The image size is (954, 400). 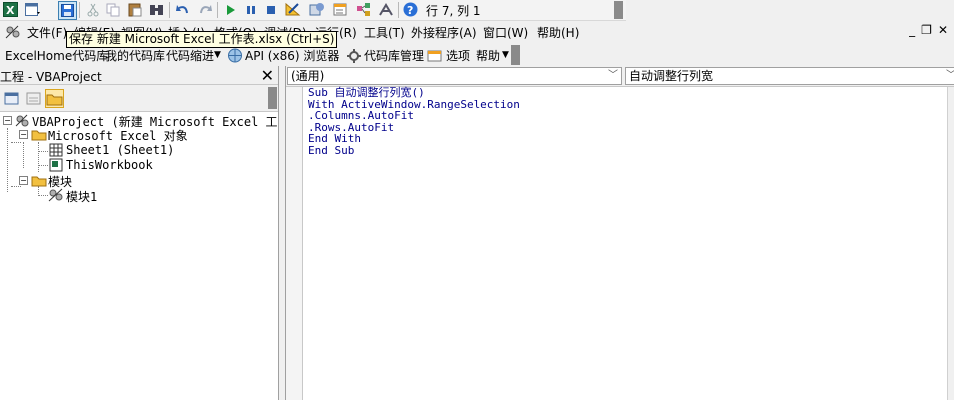 What do you see at coordinates (950, 76) in the screenshot?
I see `chevron-down-icon-proc: ﹀` at bounding box center [950, 76].